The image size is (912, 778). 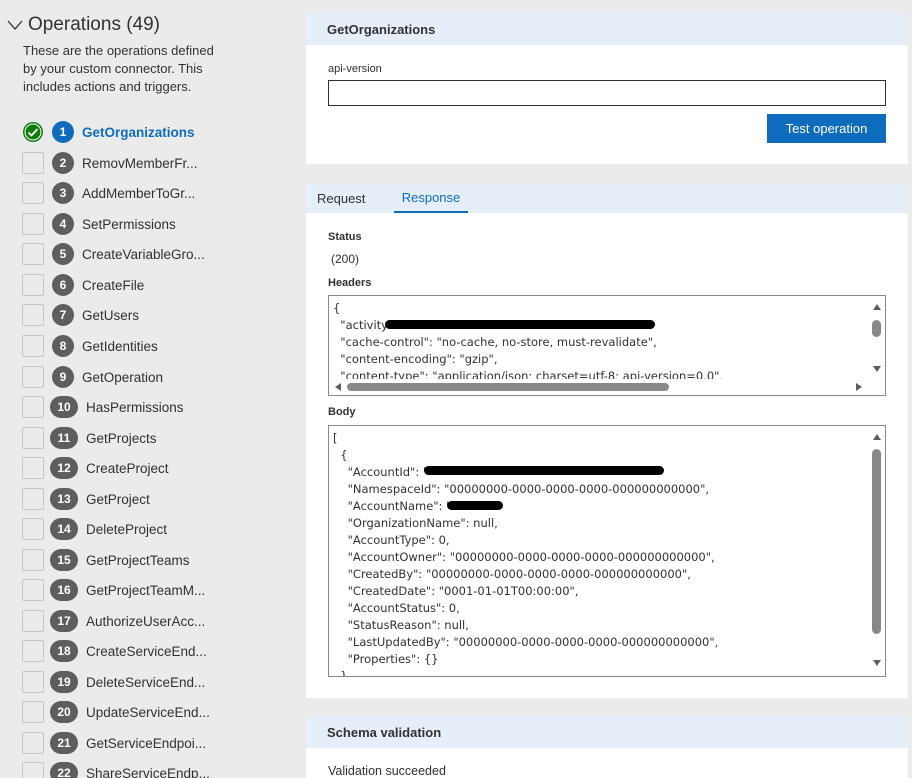 What do you see at coordinates (63, 163) in the screenshot?
I see `operation-number-badge: 2` at bounding box center [63, 163].